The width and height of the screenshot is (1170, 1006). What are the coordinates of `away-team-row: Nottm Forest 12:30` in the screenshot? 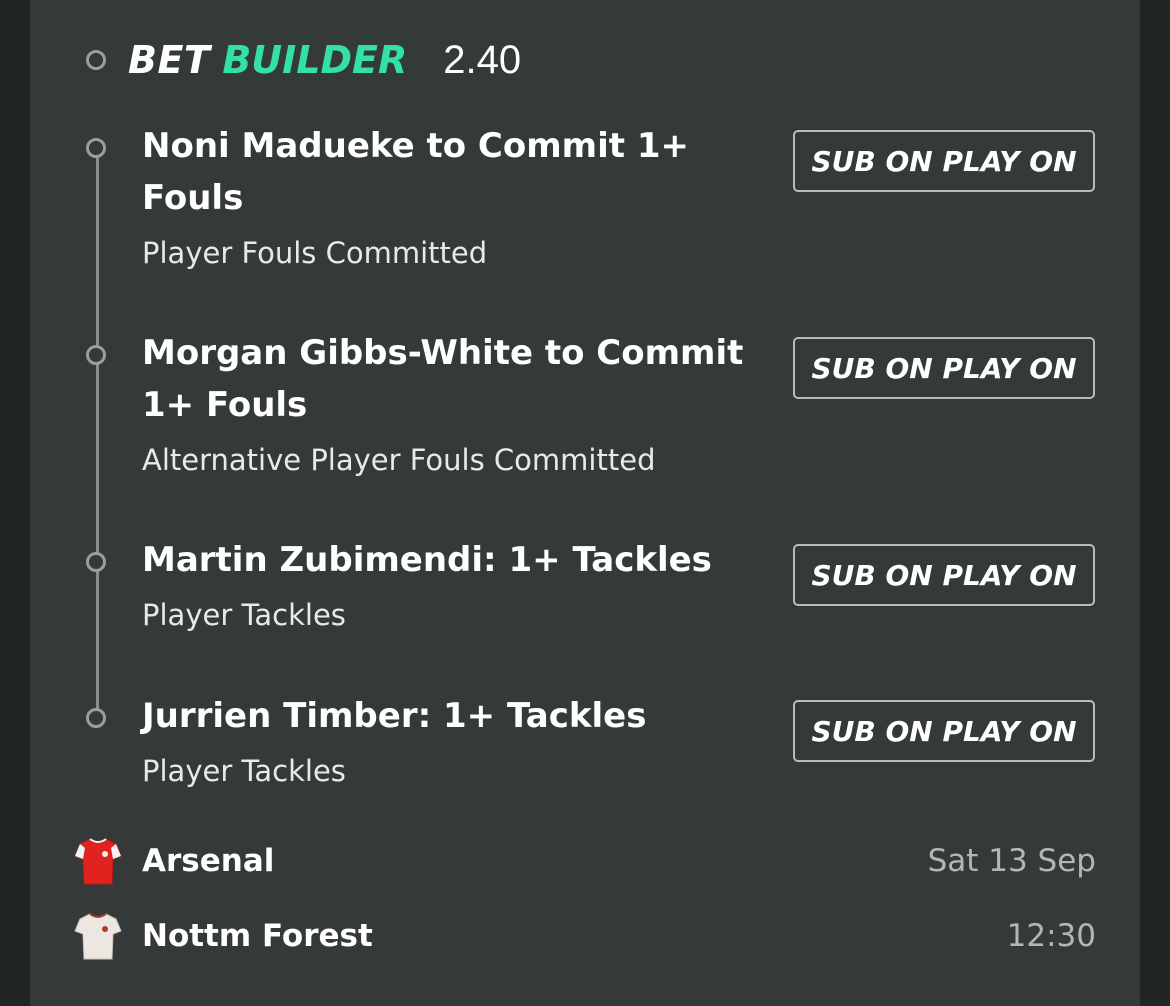 It's located at (585, 936).